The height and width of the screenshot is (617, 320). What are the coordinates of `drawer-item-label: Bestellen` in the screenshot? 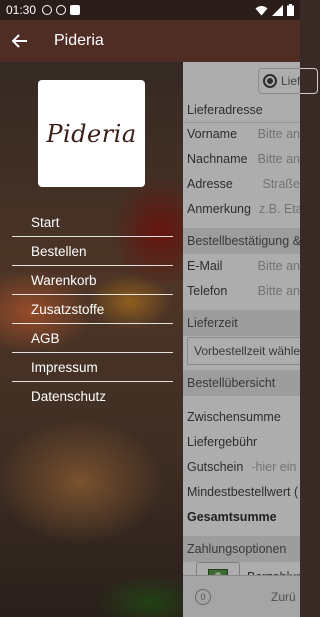 It's located at (59, 251).